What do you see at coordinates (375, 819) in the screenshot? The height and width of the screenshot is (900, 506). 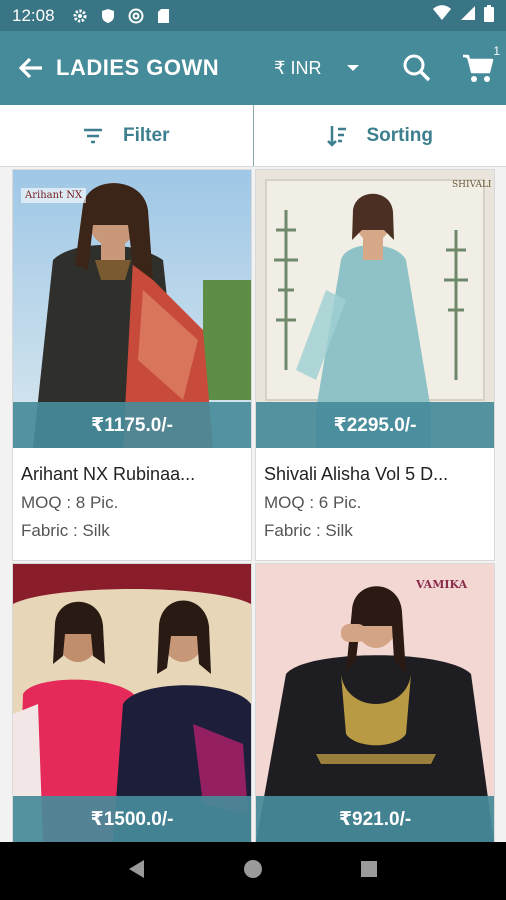 I see `price-label: ₹921.0/-` at bounding box center [375, 819].